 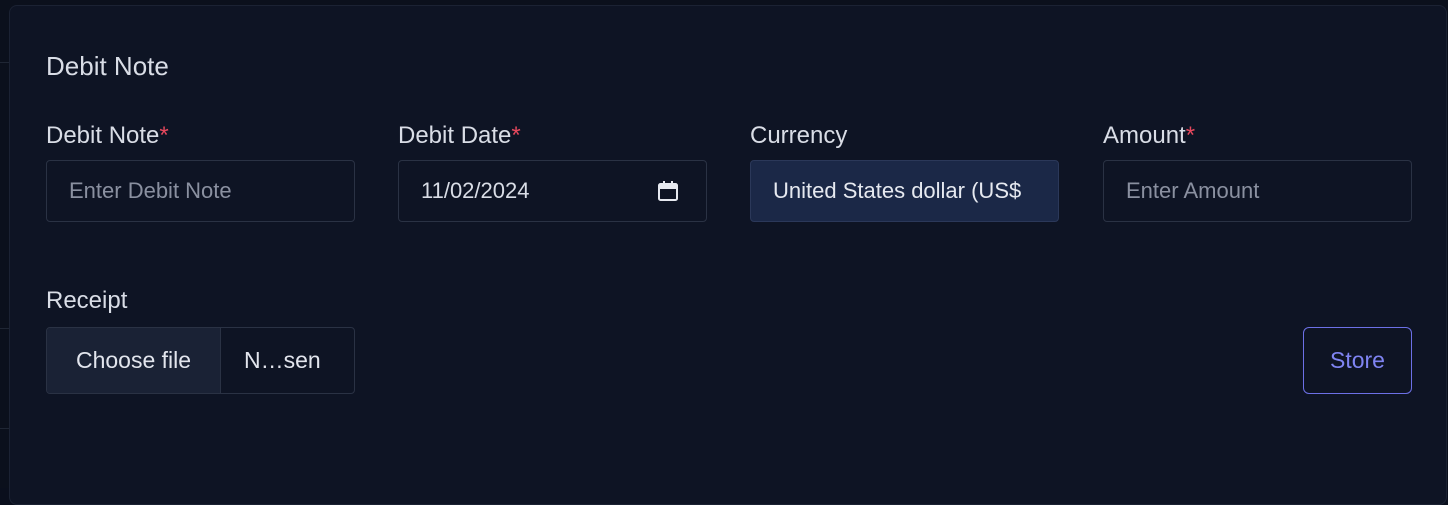 What do you see at coordinates (87, 300) in the screenshot?
I see `receipt-label: Receipt` at bounding box center [87, 300].